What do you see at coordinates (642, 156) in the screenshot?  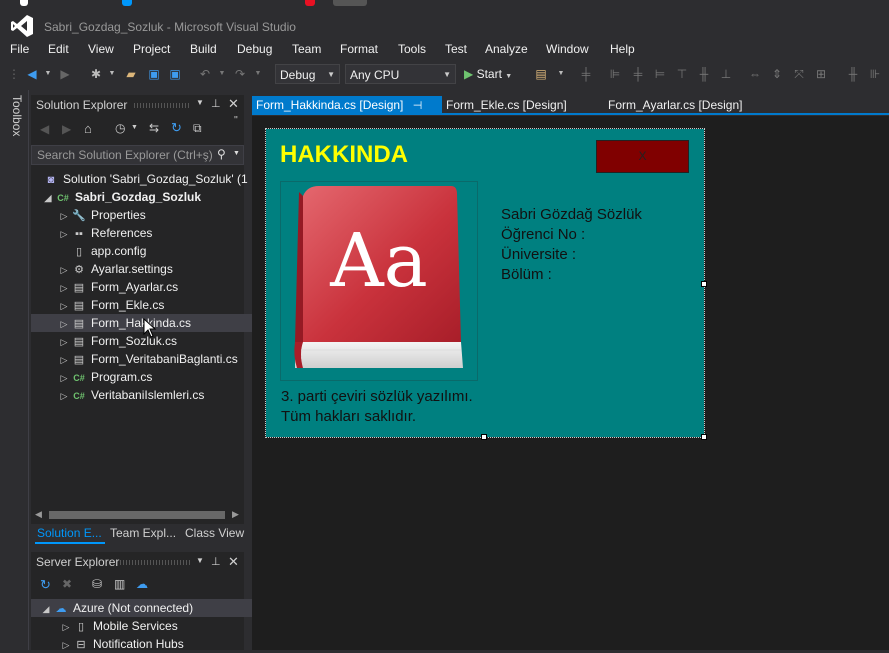 I see `form-close-button: X` at bounding box center [642, 156].